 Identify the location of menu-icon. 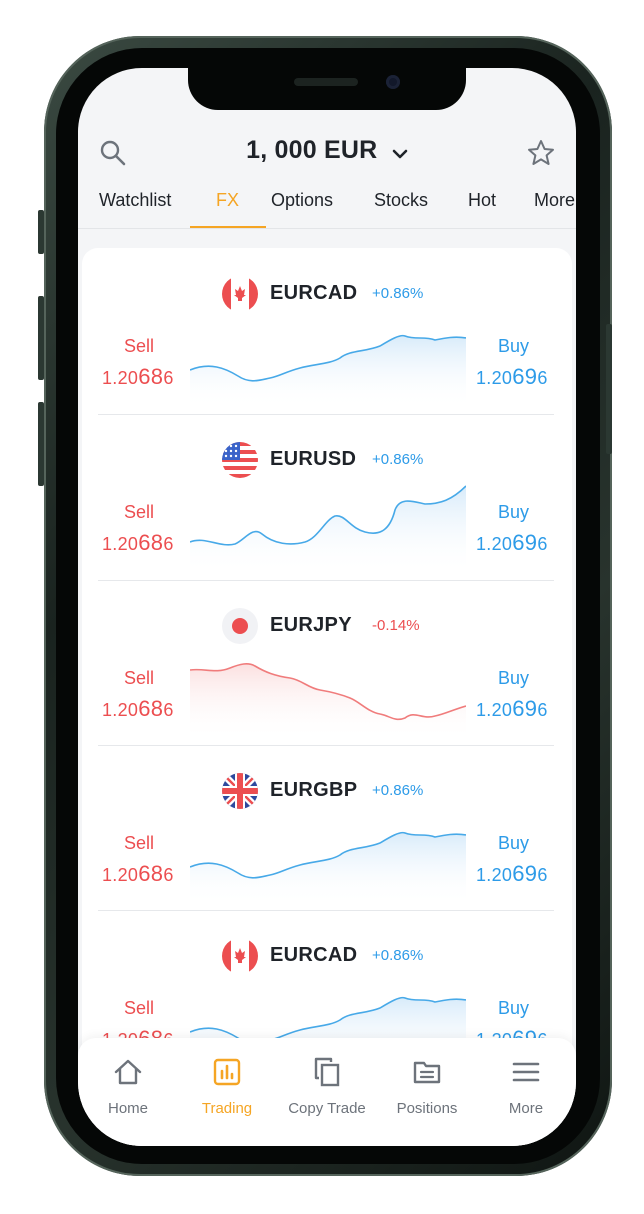
(526, 1072).